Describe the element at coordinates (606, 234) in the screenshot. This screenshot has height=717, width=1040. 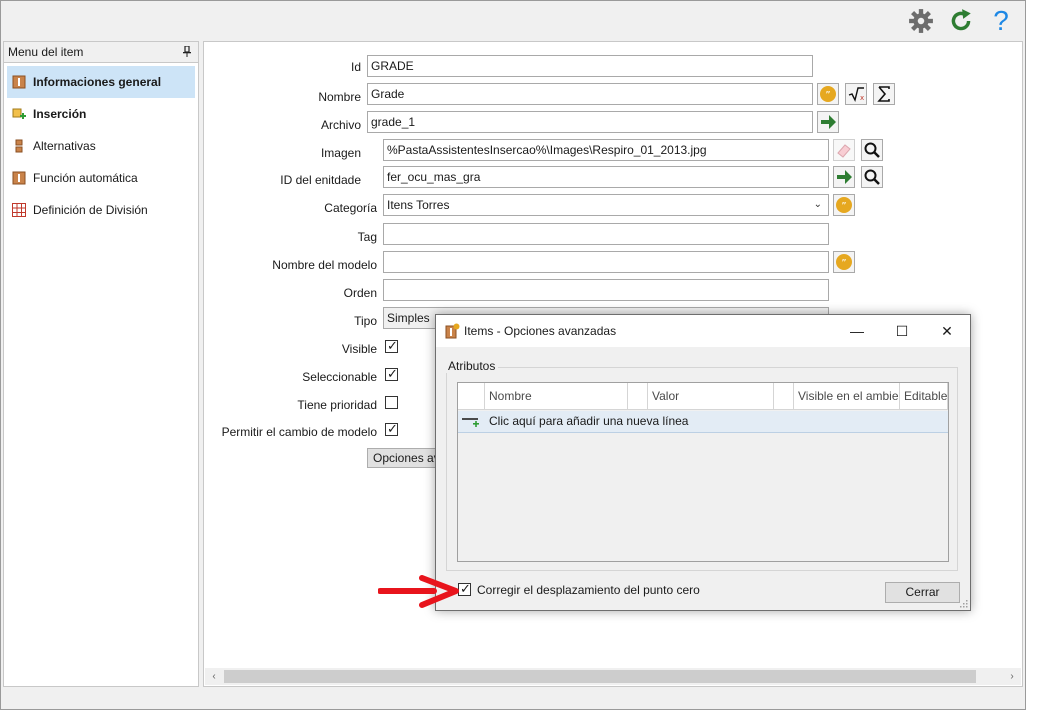
I see `tag-field` at that location.